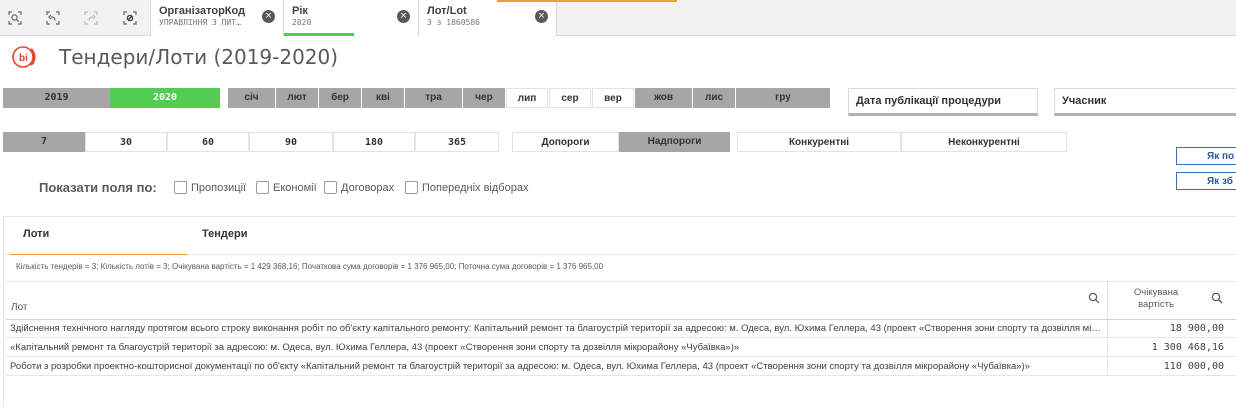  Describe the element at coordinates (457, 142) in the screenshot. I see `days-filter-365: 365` at that location.